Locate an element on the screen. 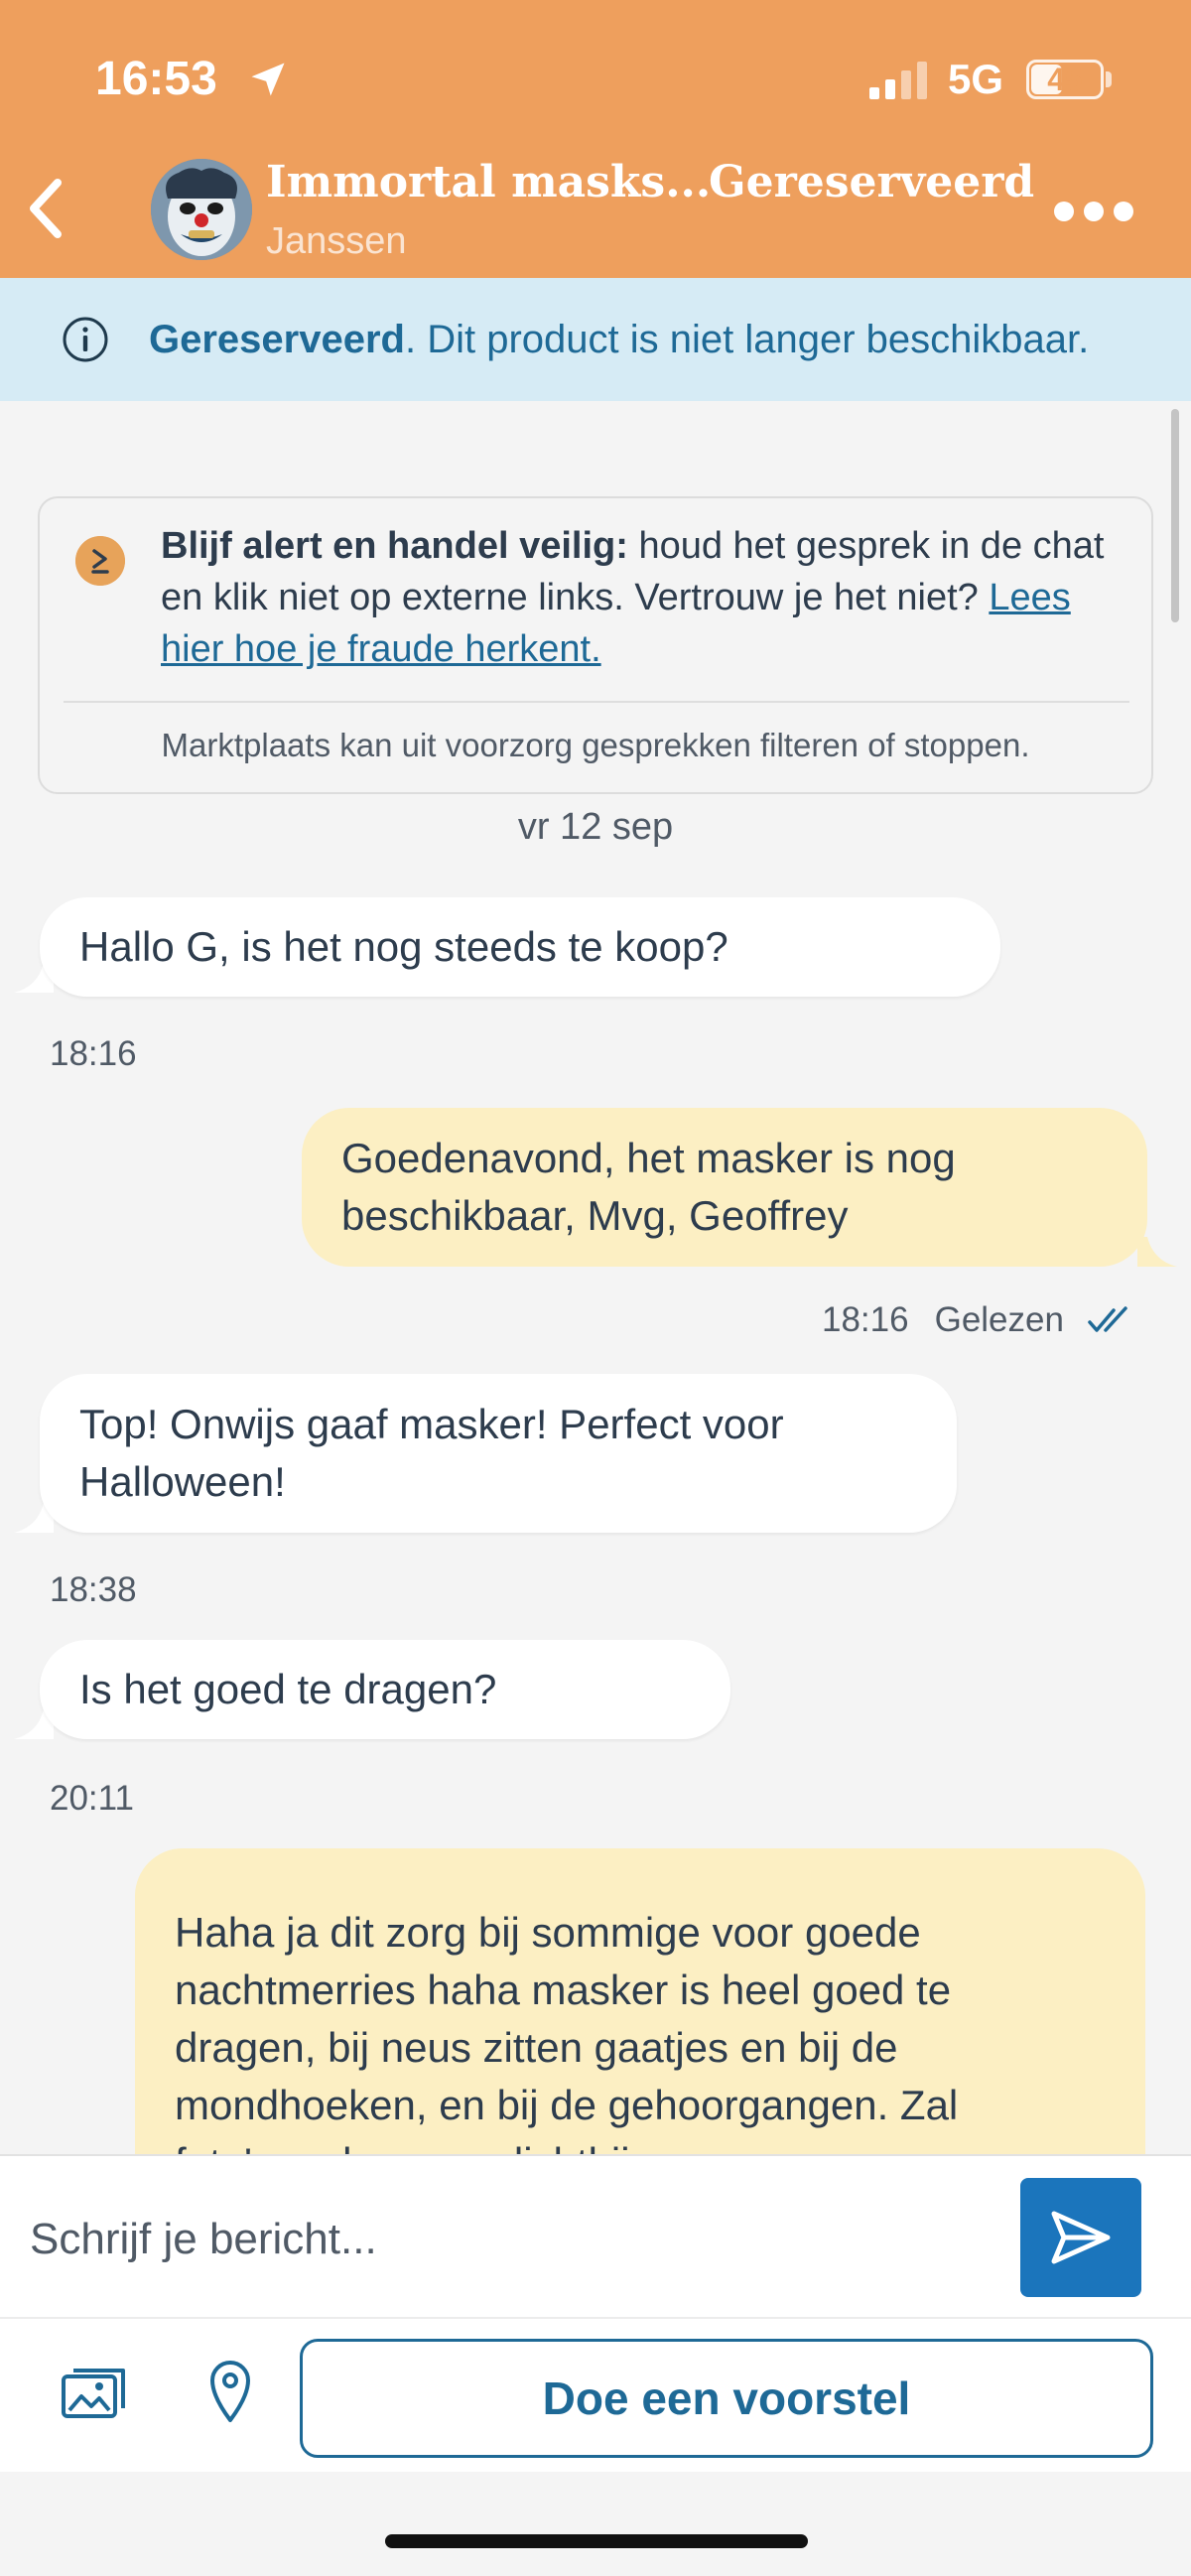 The image size is (1191, 2576). send-icon is located at coordinates (1081, 2237).